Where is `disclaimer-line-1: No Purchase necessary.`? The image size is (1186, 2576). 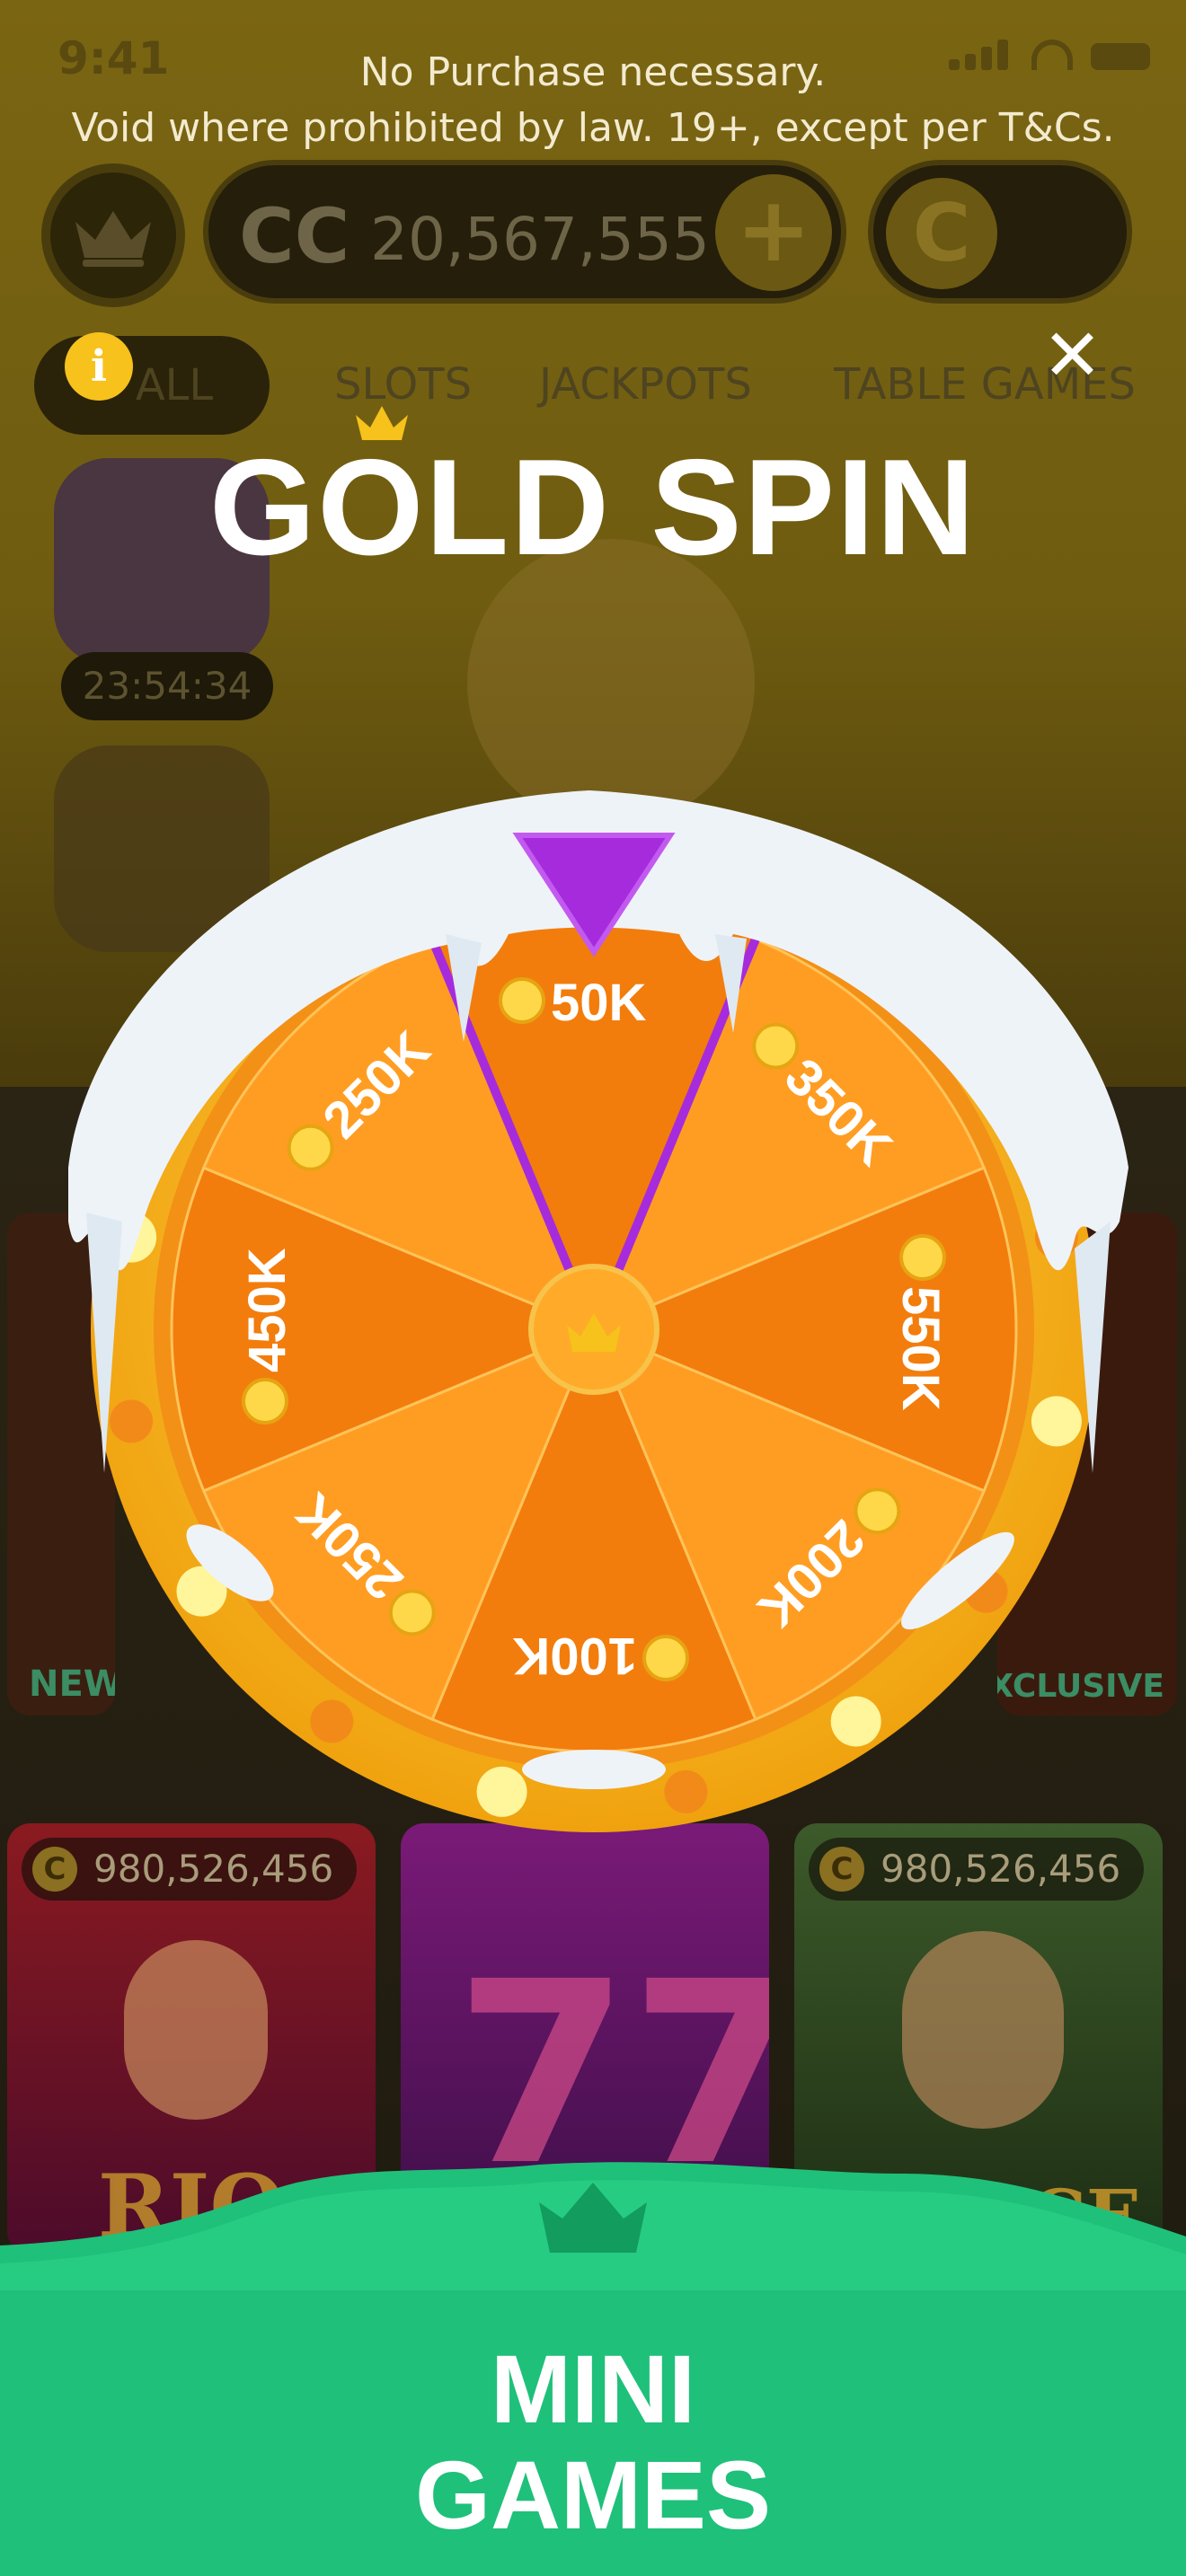
disclaimer-line-1: No Purchase necessary. is located at coordinates (593, 72).